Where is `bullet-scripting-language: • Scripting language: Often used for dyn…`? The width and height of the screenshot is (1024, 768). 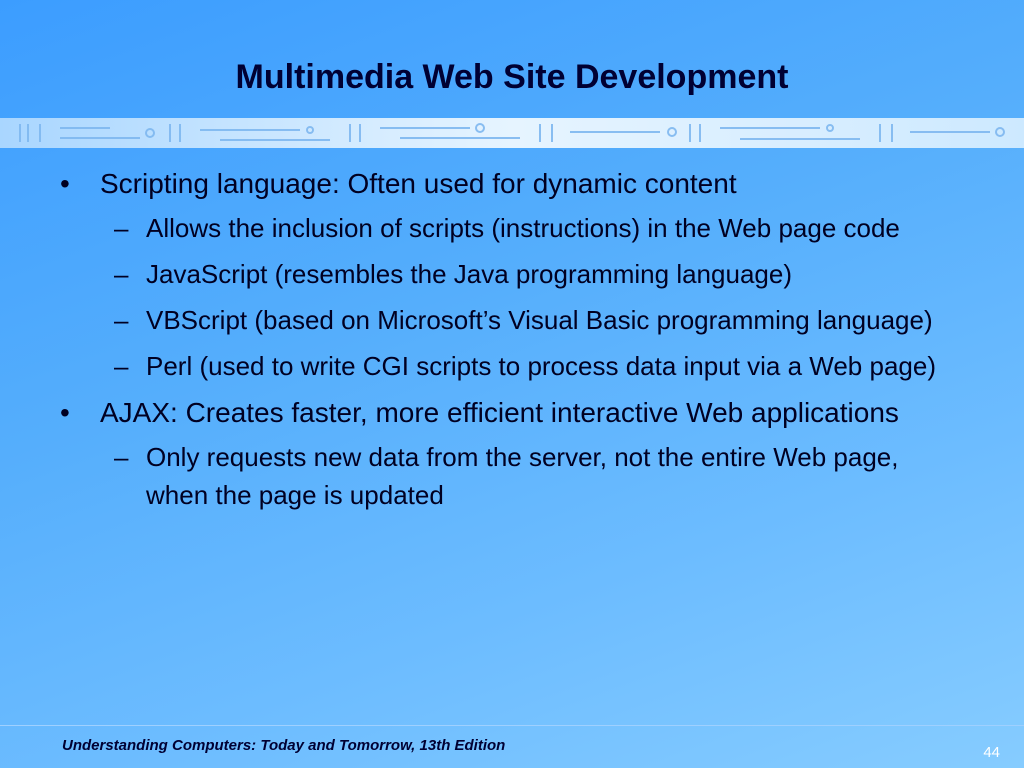 bullet-scripting-language: • Scripting language: Often used for dyn… is located at coordinates (518, 183).